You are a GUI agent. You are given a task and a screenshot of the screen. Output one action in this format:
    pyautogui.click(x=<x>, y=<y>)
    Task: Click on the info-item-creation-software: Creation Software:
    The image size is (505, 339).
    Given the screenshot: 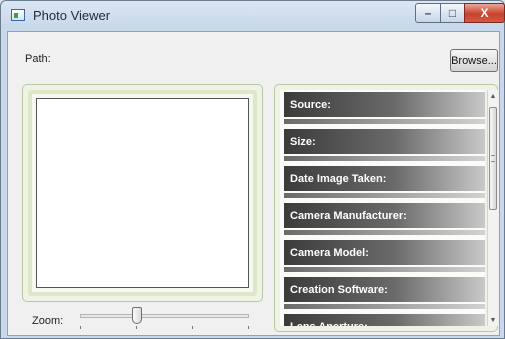 What is the action you would take?
    pyautogui.click(x=382, y=293)
    